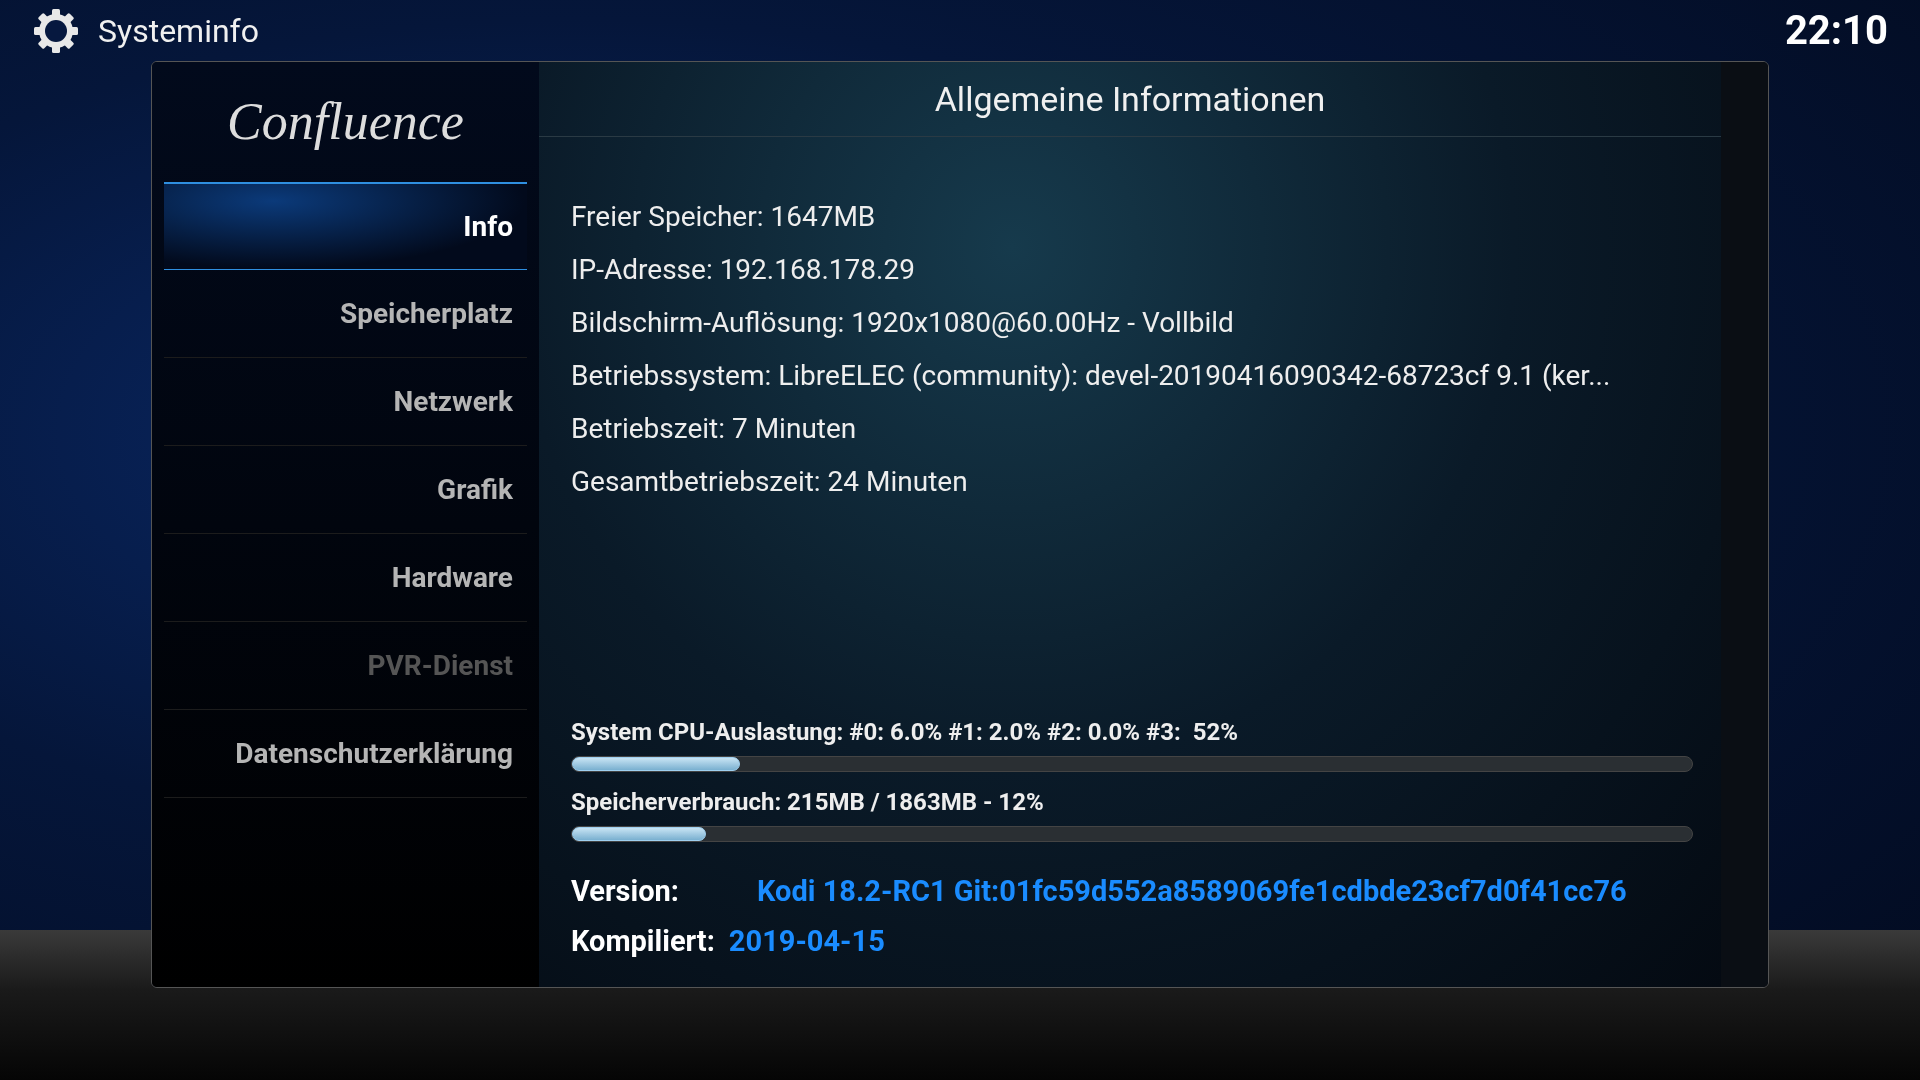 This screenshot has height=1080, width=1920. I want to click on compiled-value: 2019-04-15, so click(806, 941).